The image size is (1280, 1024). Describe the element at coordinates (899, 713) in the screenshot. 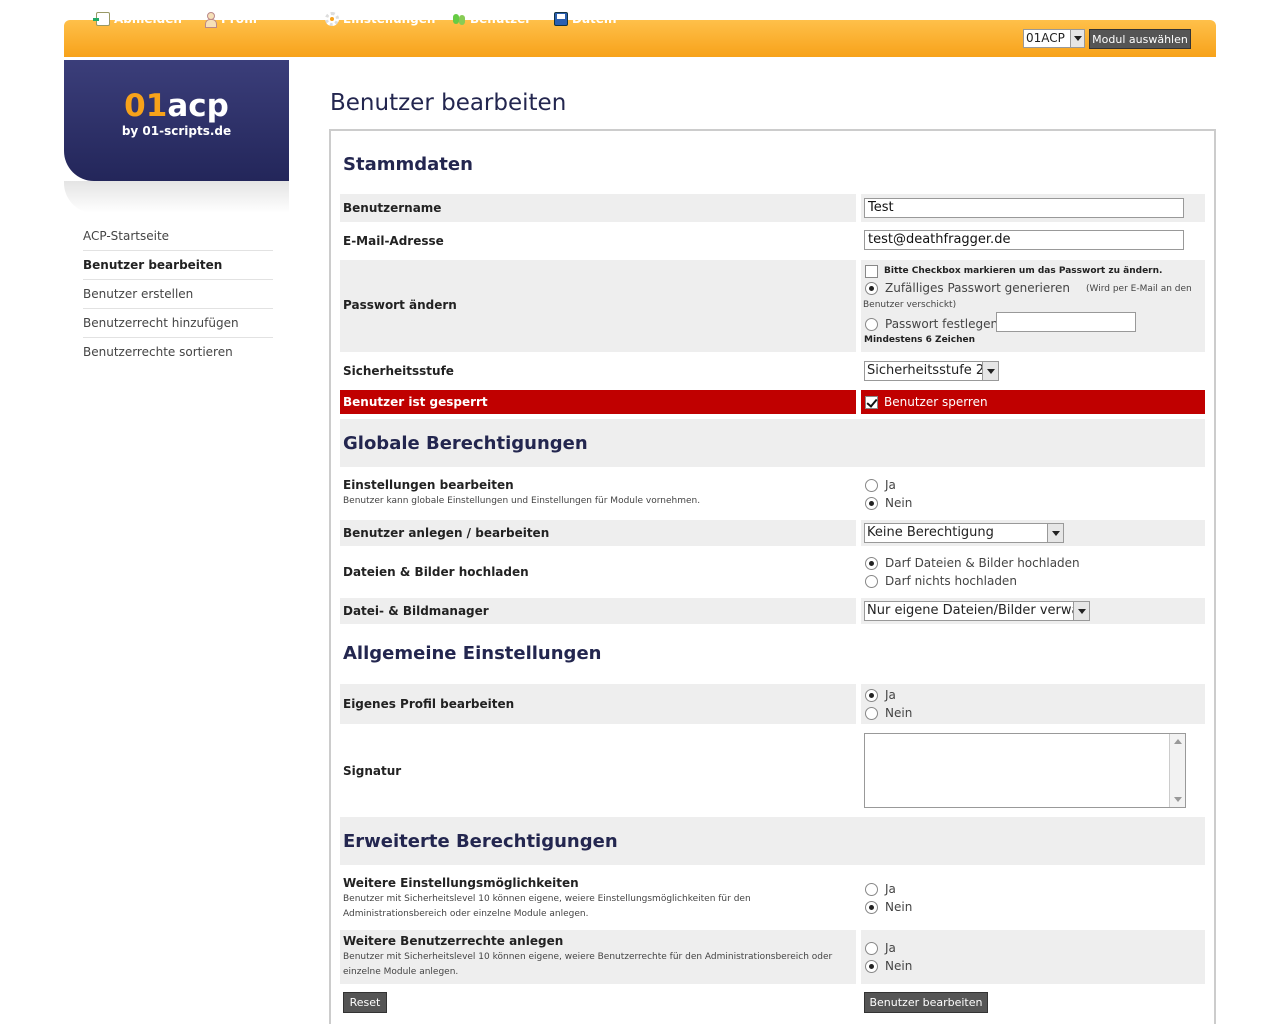

I see `profile-no-label: Nein` at that location.